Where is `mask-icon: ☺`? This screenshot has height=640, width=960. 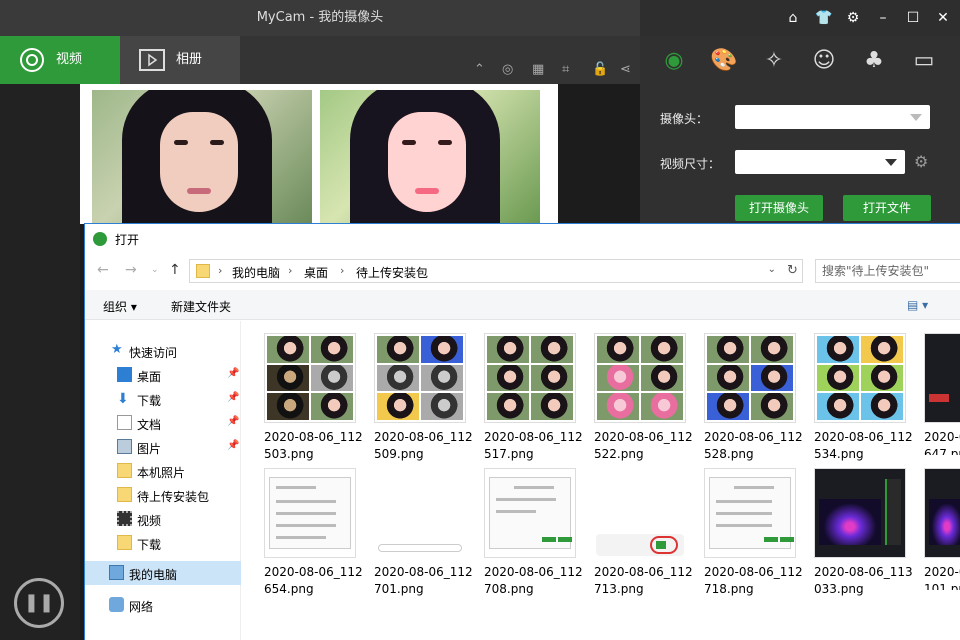
mask-icon: ☺ is located at coordinates (824, 61).